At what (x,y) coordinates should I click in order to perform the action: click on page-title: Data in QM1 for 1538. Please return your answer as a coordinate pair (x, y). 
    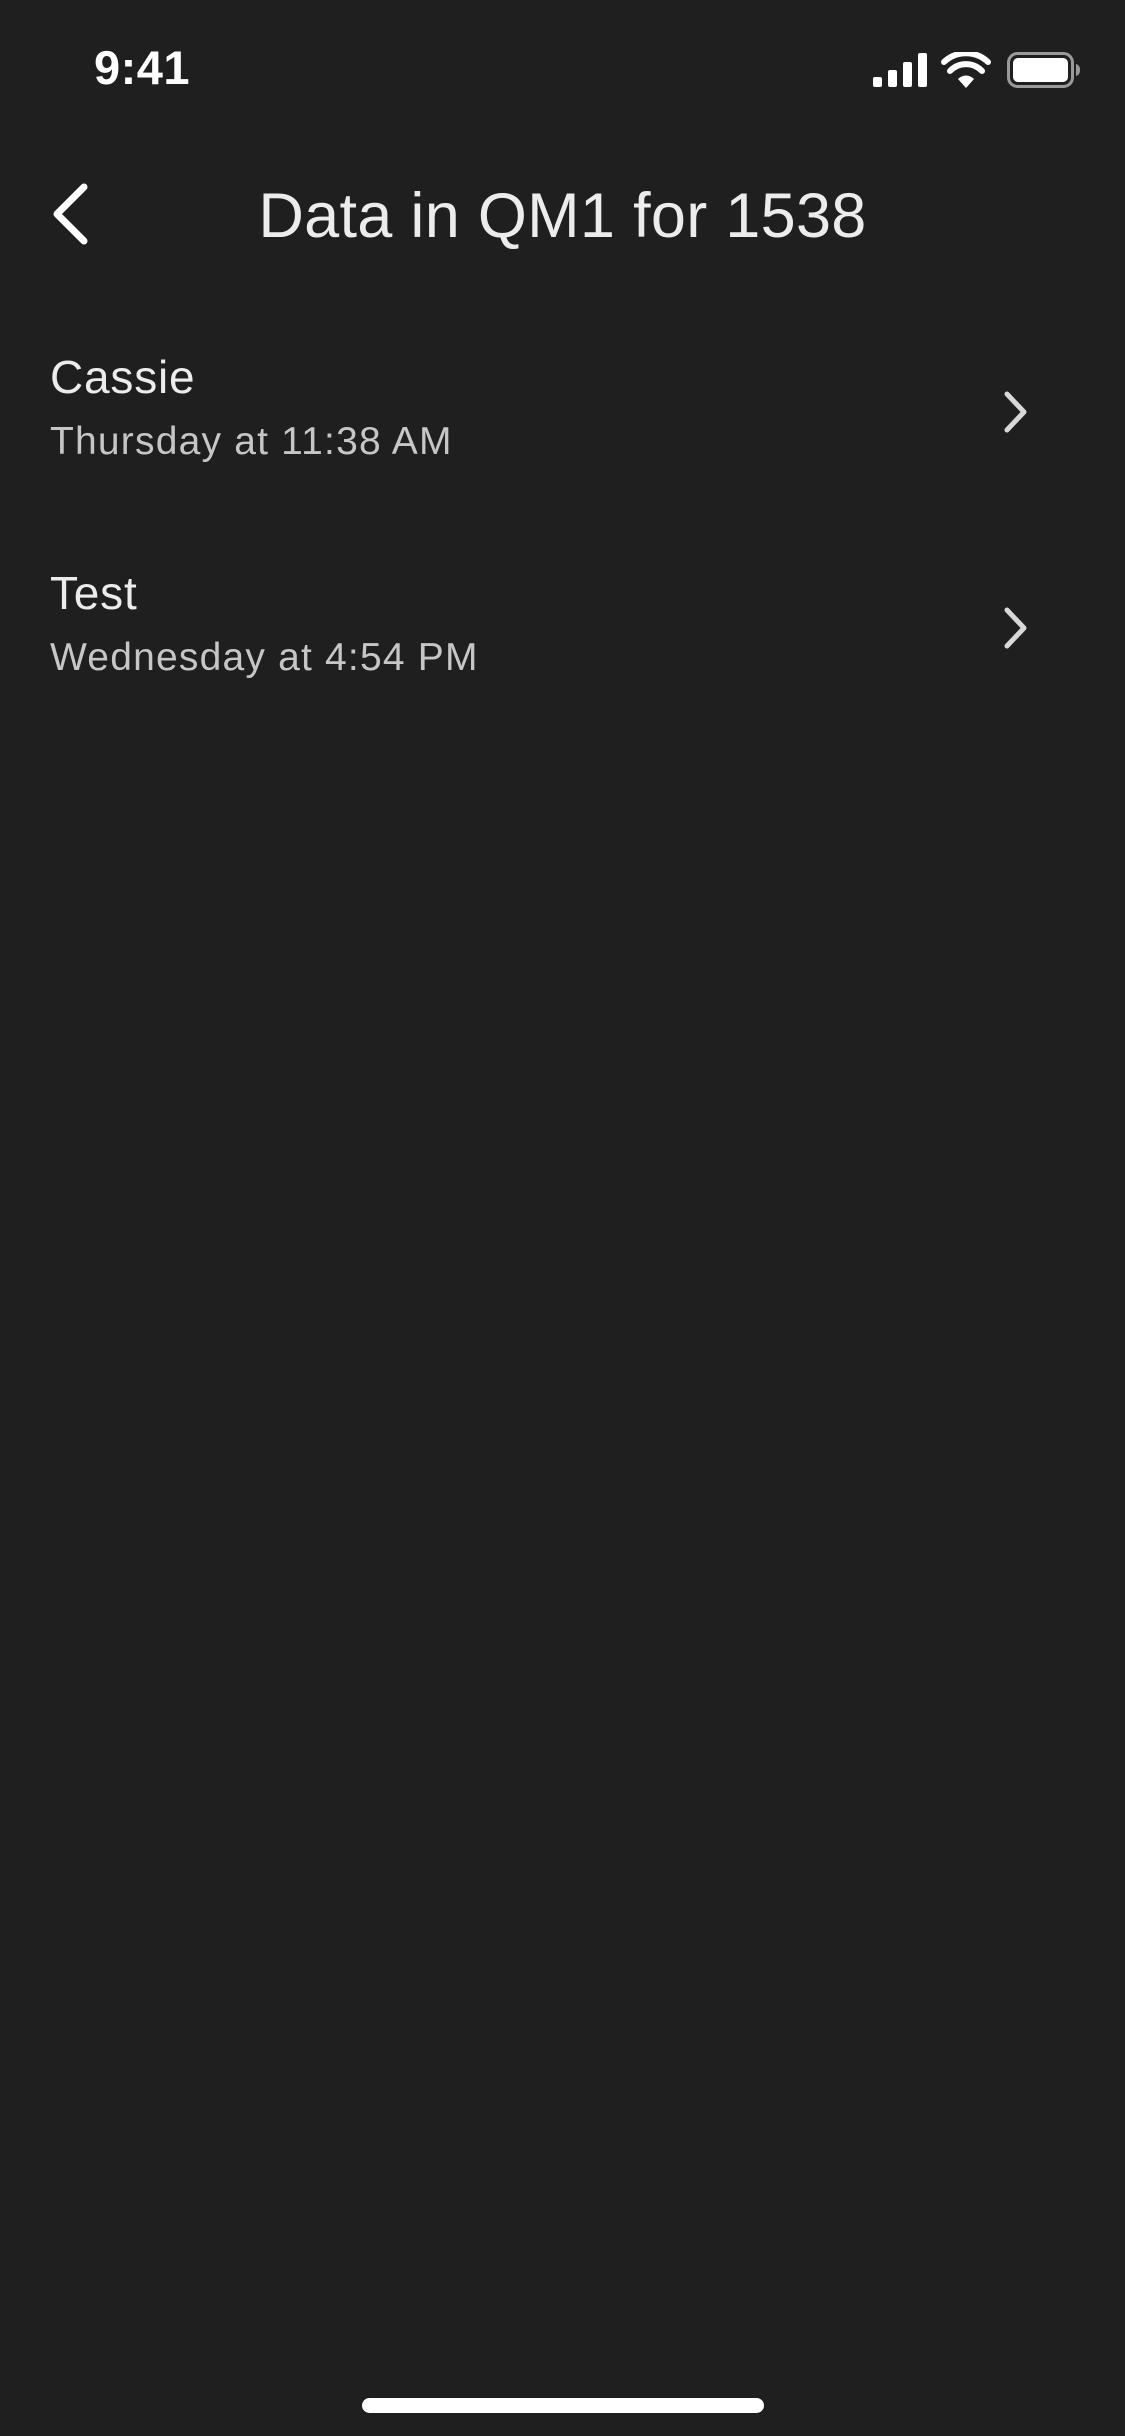
    Looking at the image, I should click on (562, 216).